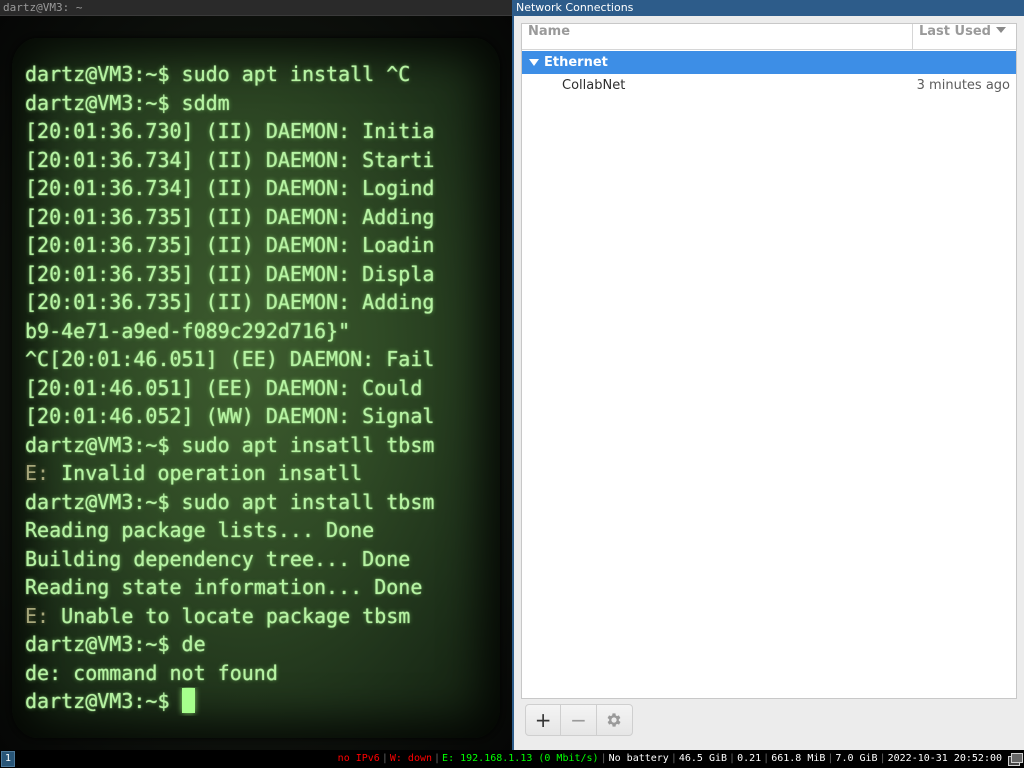 The image size is (1024, 768). What do you see at coordinates (230, 615) in the screenshot?
I see `terminal-line-text: Unable to locate package tbsm` at bounding box center [230, 615].